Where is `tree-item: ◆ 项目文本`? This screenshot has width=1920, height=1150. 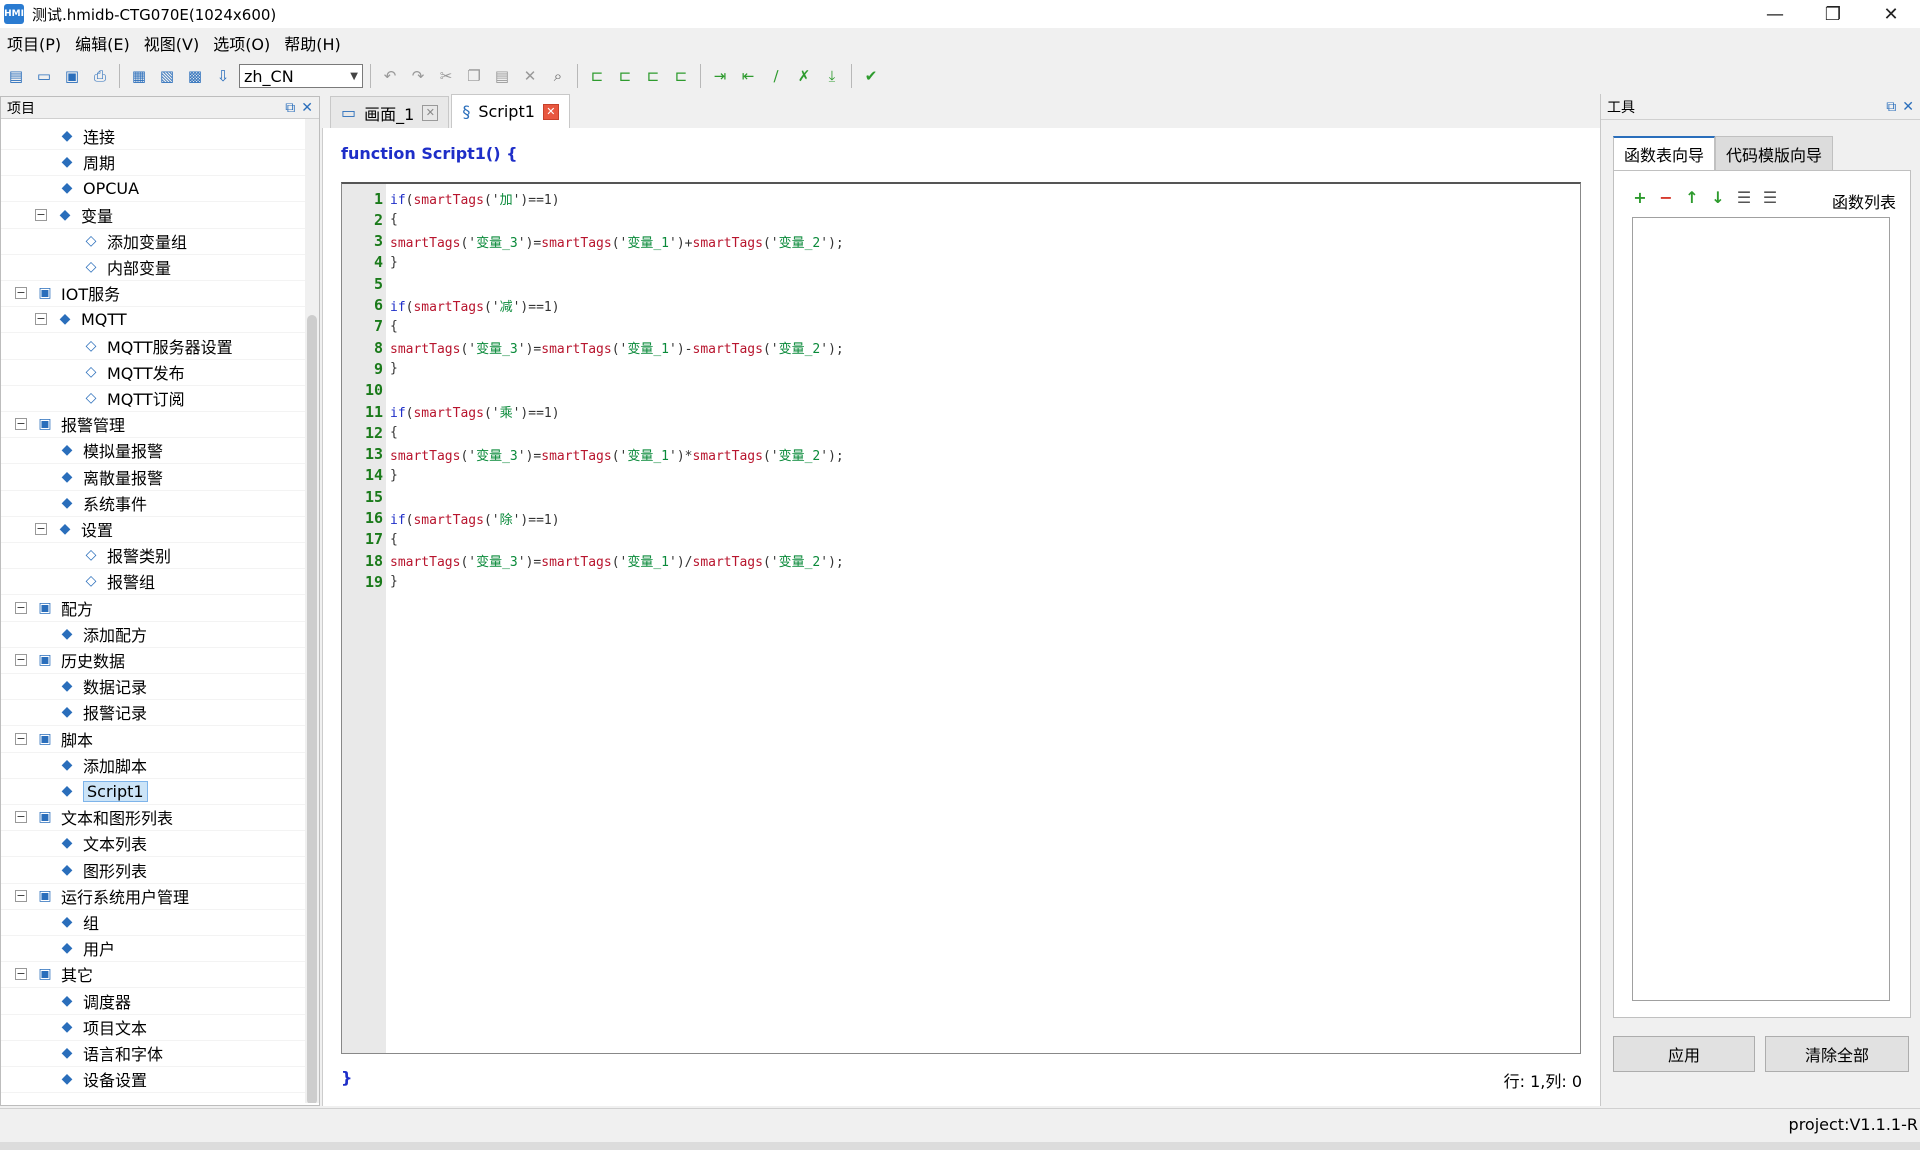
tree-item: ◆ 项目文本 is located at coordinates (102, 1027).